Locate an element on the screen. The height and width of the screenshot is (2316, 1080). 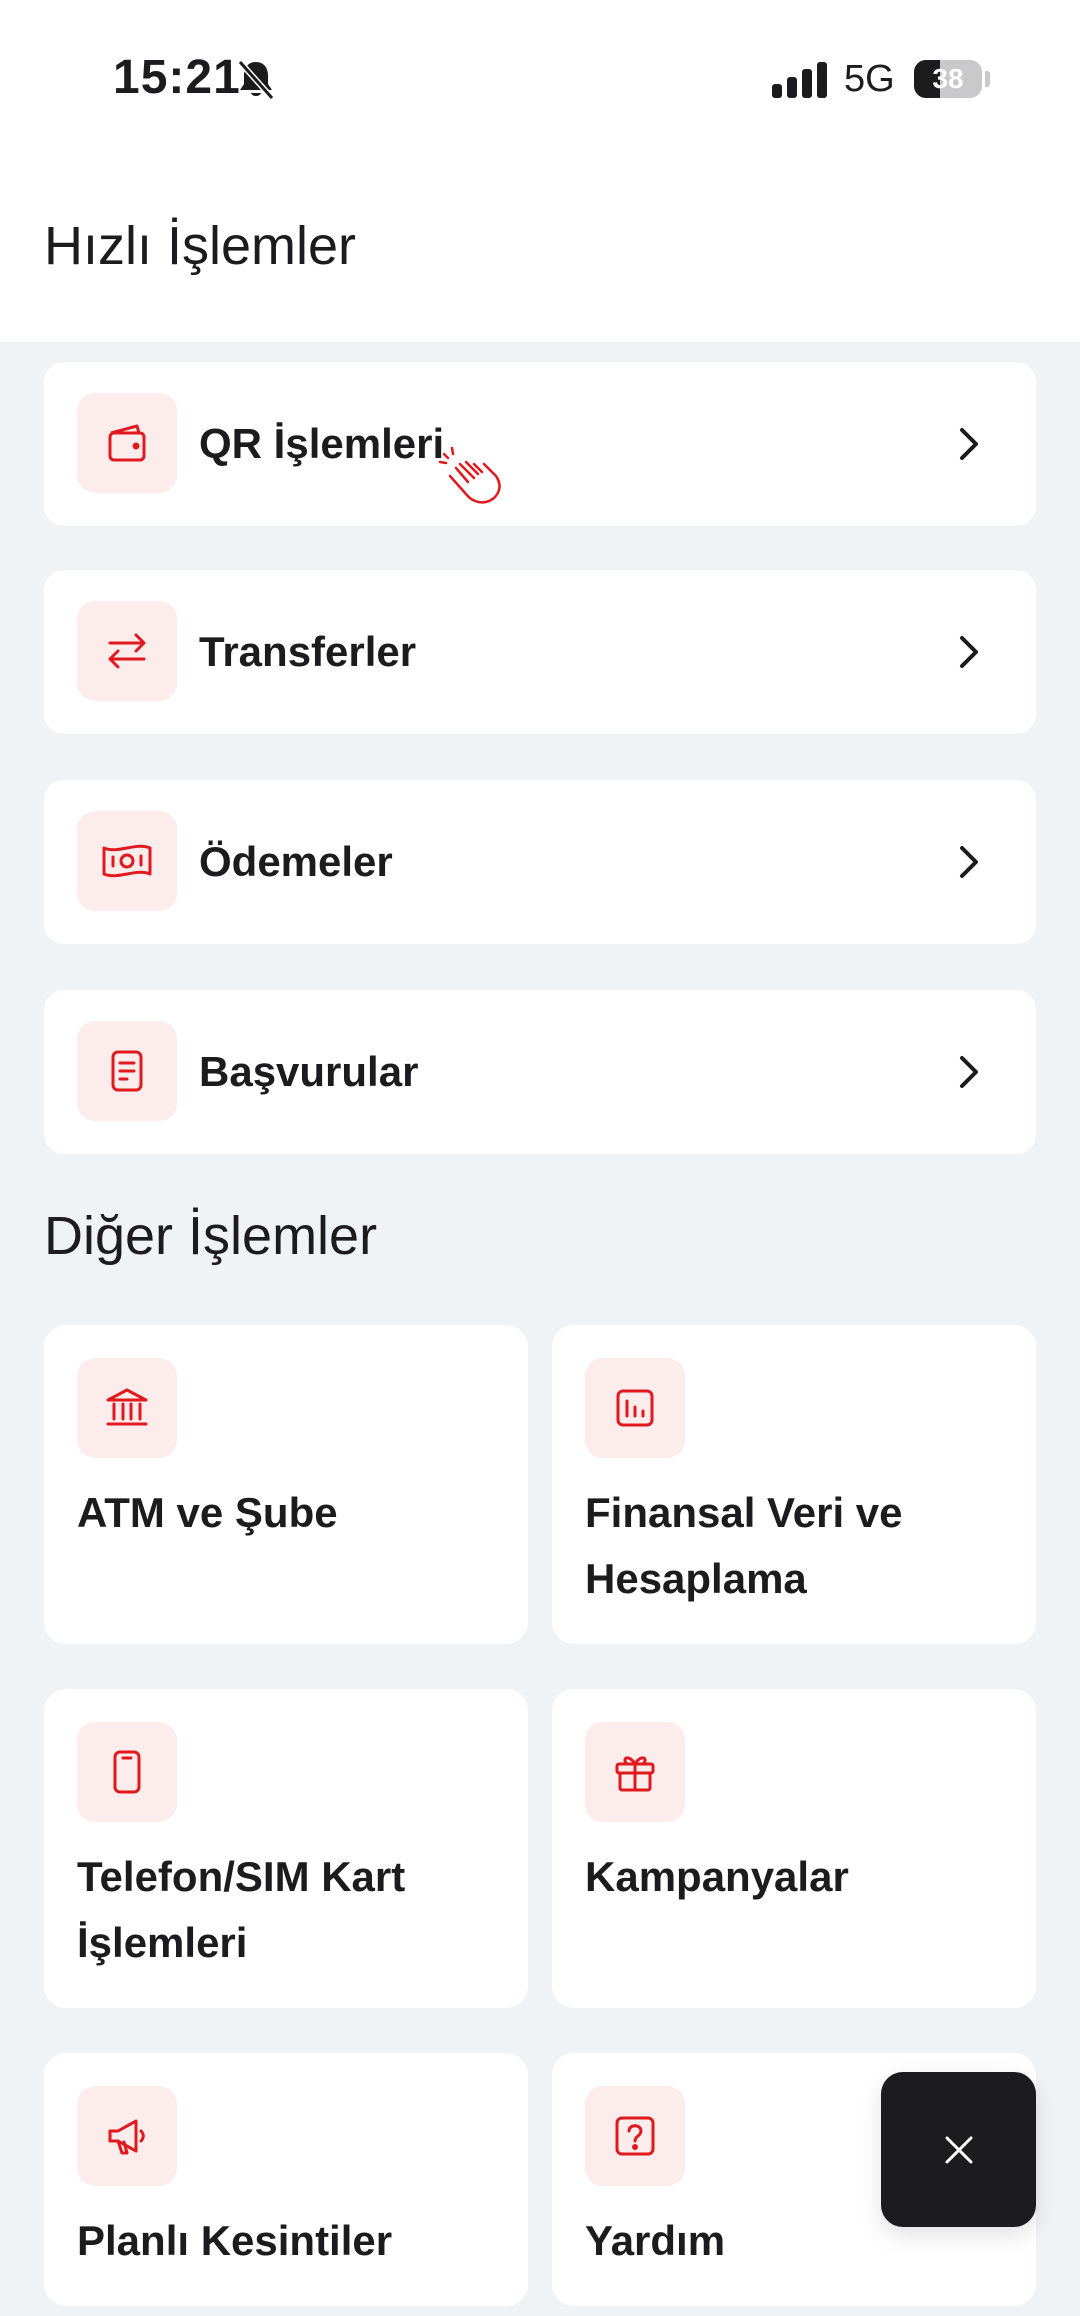
tile-label: ATM ve Şube is located at coordinates (207, 1512).